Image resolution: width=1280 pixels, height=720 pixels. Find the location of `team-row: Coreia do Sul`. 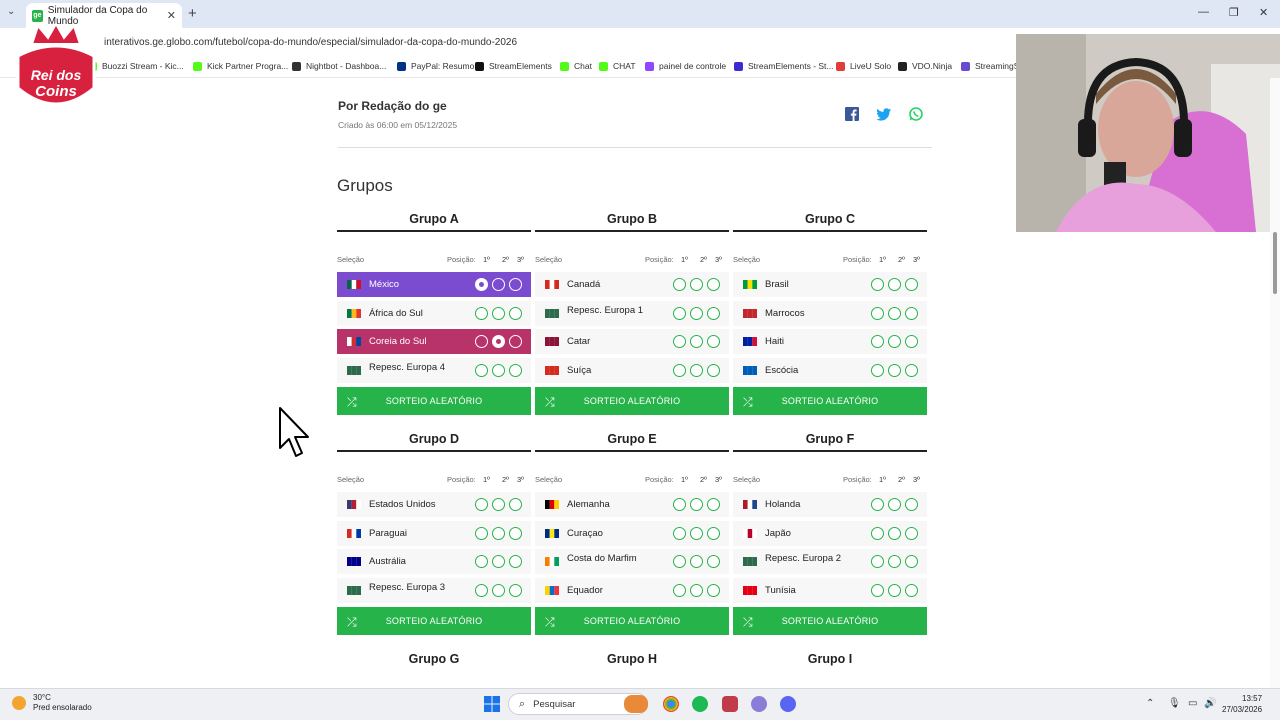

team-row: Coreia do Sul is located at coordinates (434, 342).